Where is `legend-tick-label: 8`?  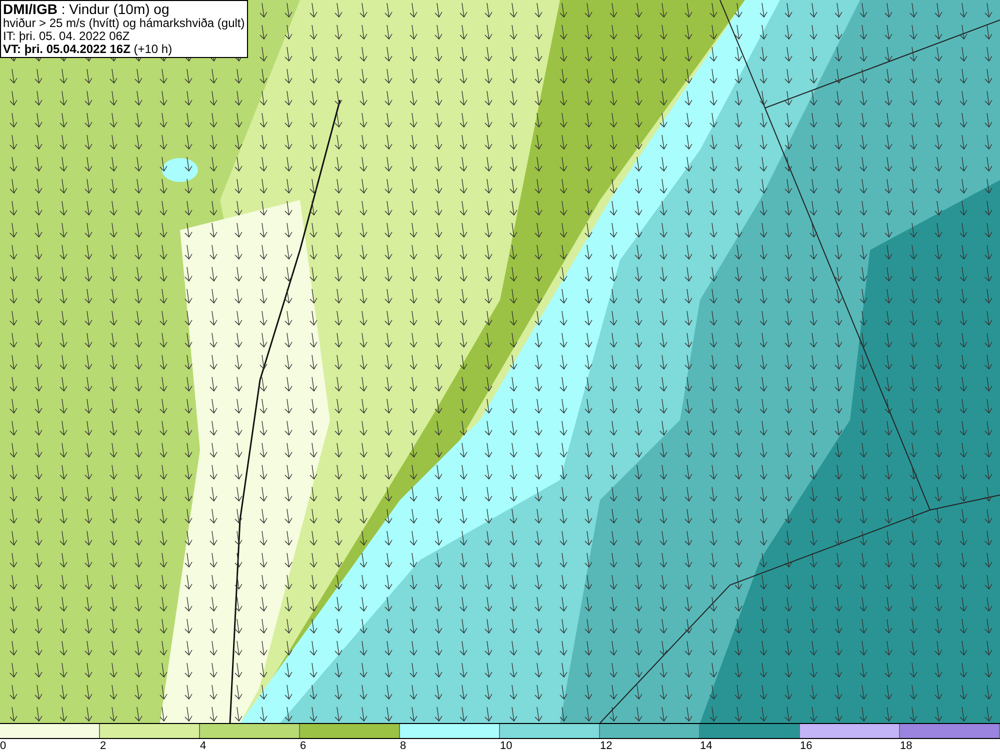 legend-tick-label: 8 is located at coordinates (403, 746).